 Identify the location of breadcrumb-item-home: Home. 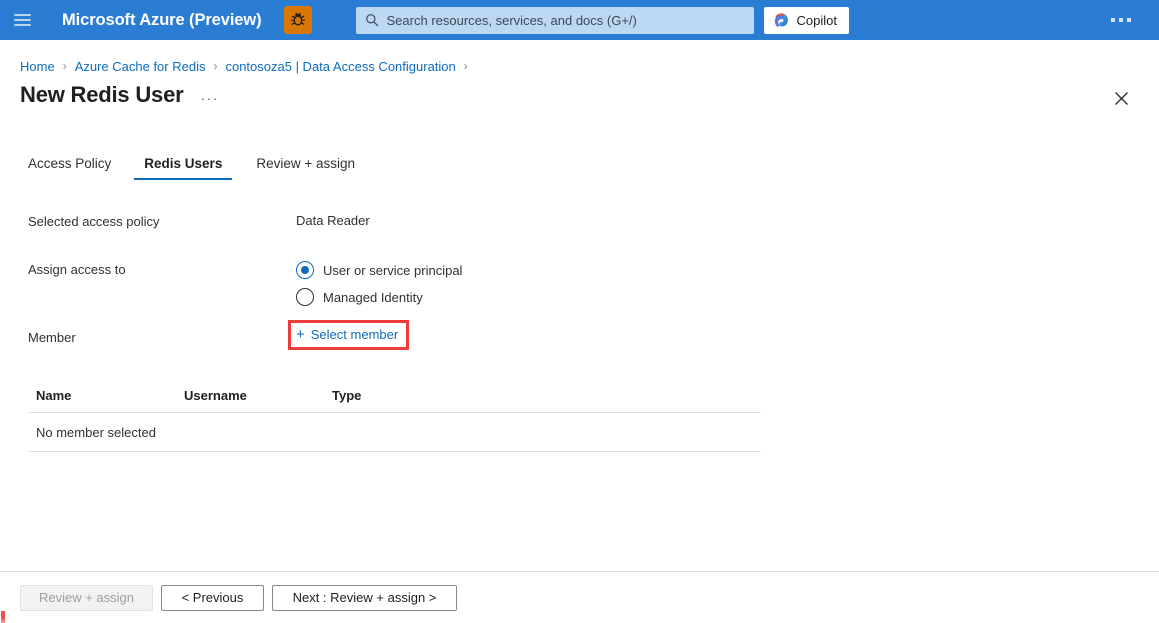
(37, 66).